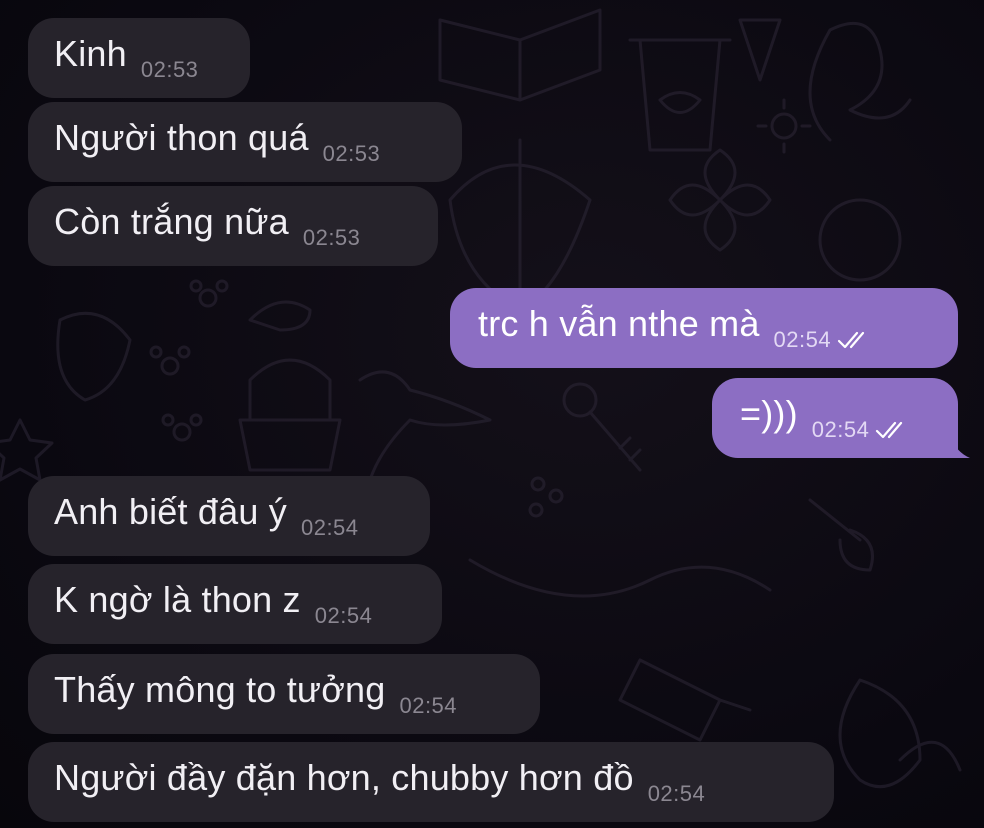 Image resolution: width=984 pixels, height=828 pixels. I want to click on incoming-message: Người đầy đặn hơn, chubby hơn đồ 02:54, so click(431, 782).